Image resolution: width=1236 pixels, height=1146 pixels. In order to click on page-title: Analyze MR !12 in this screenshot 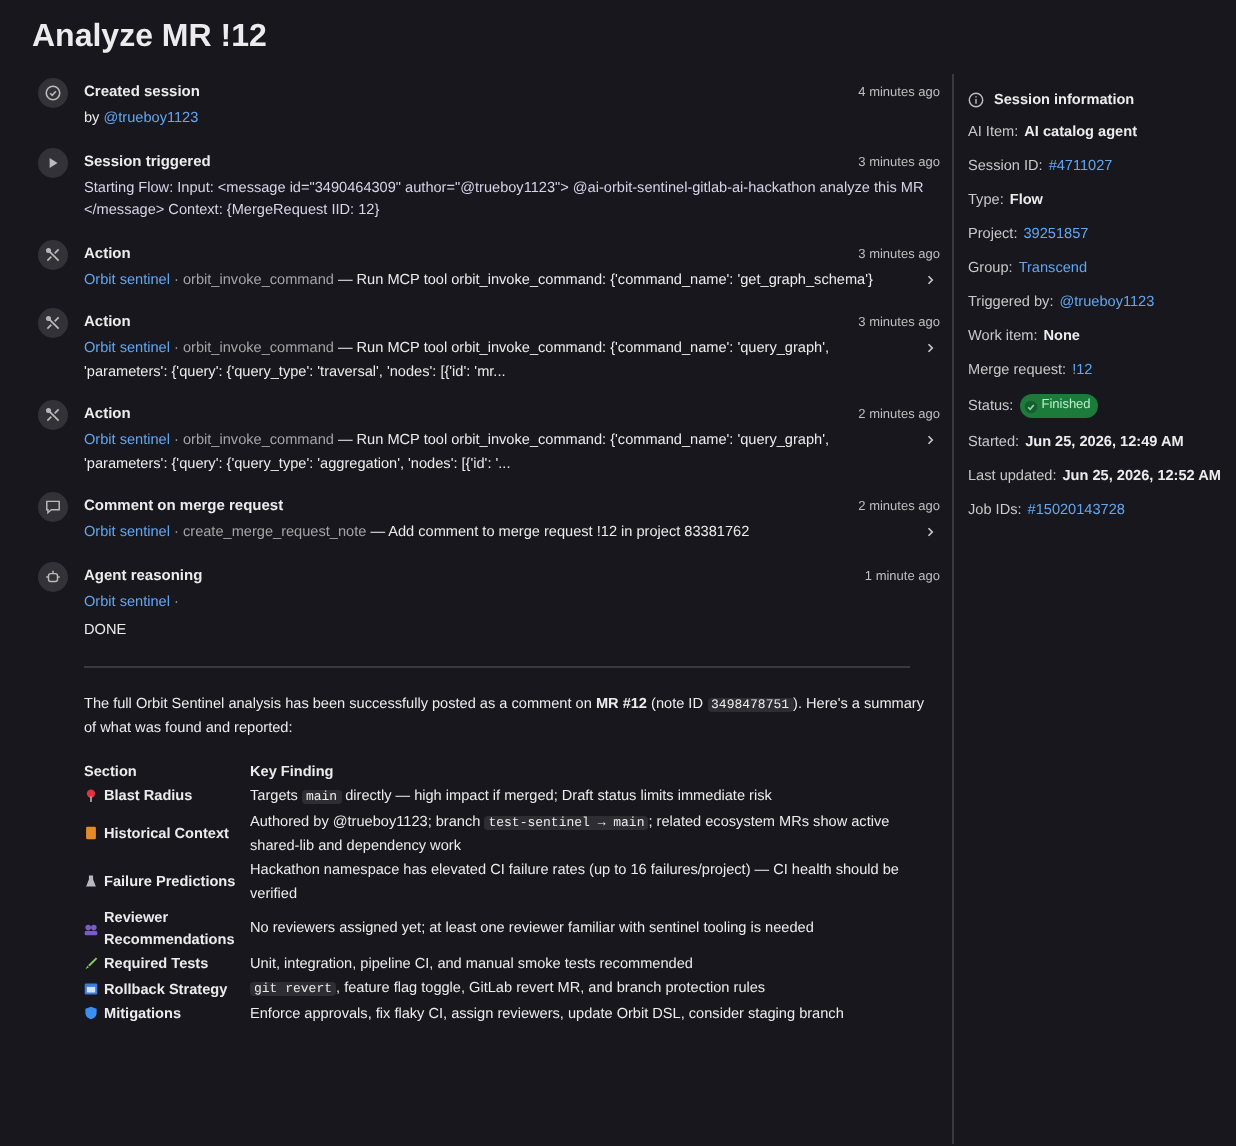, I will do `click(150, 38)`.